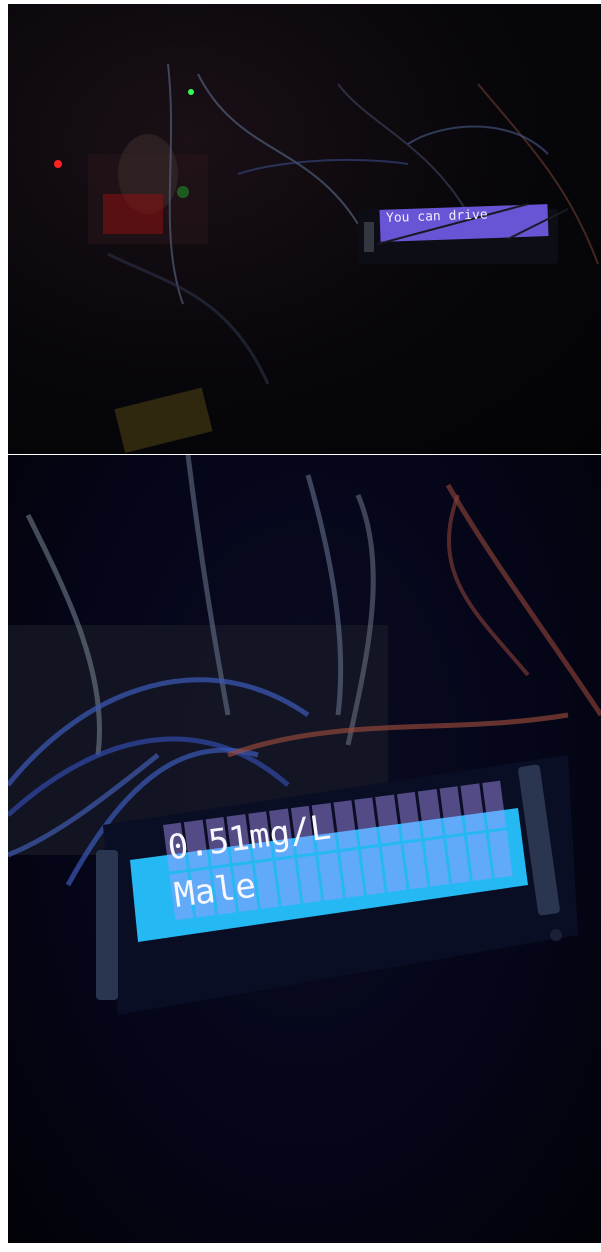 Image resolution: width=601 pixels, height=1252 pixels. Describe the element at coordinates (183, 192) in the screenshot. I see `green-button` at that location.